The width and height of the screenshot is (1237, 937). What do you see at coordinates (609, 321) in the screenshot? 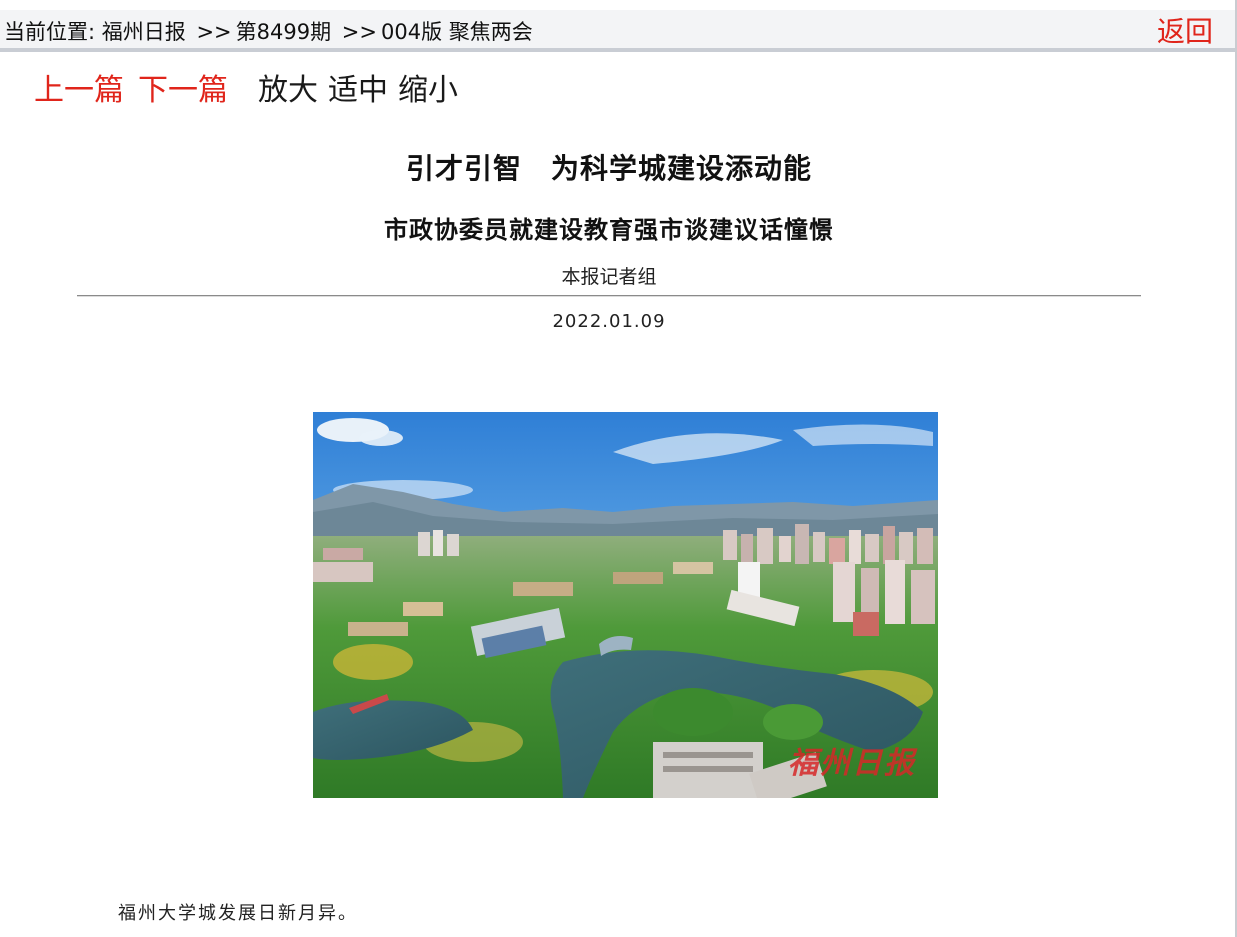
I see `article-date: 2022.01.09` at bounding box center [609, 321].